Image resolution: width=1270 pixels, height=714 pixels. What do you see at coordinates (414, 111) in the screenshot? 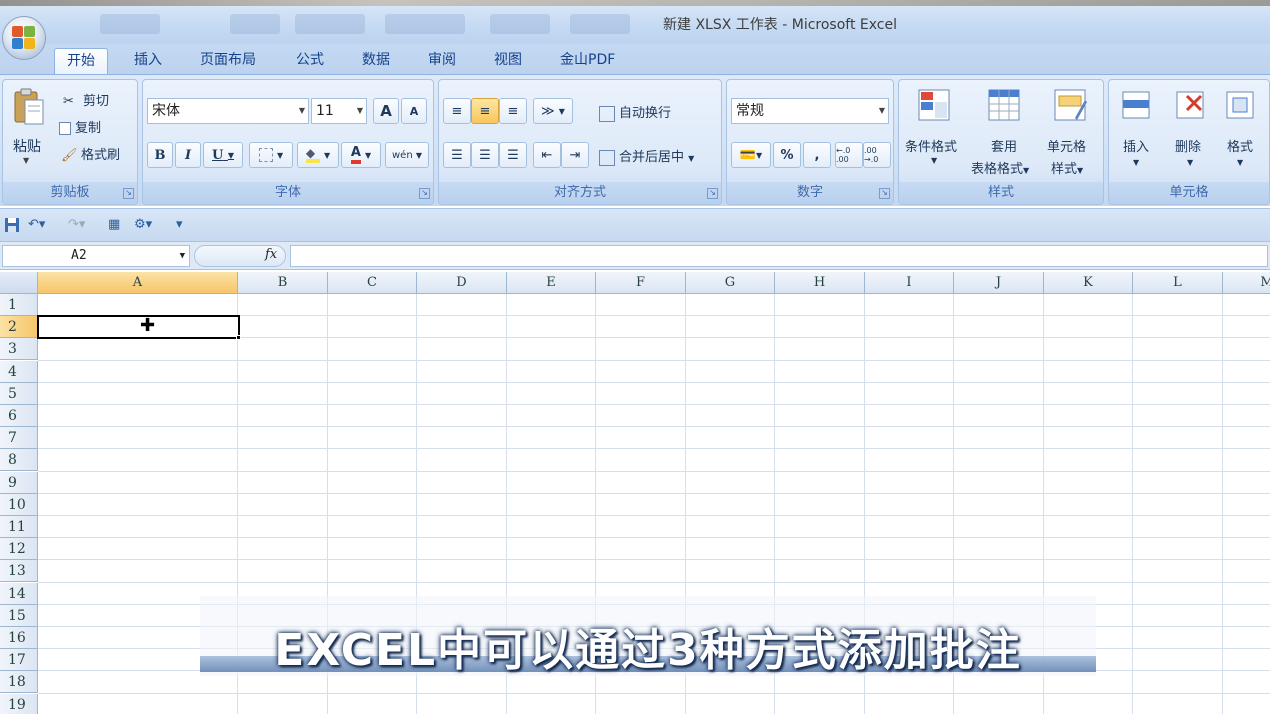
I see `shrink-font-button: A` at bounding box center [414, 111].